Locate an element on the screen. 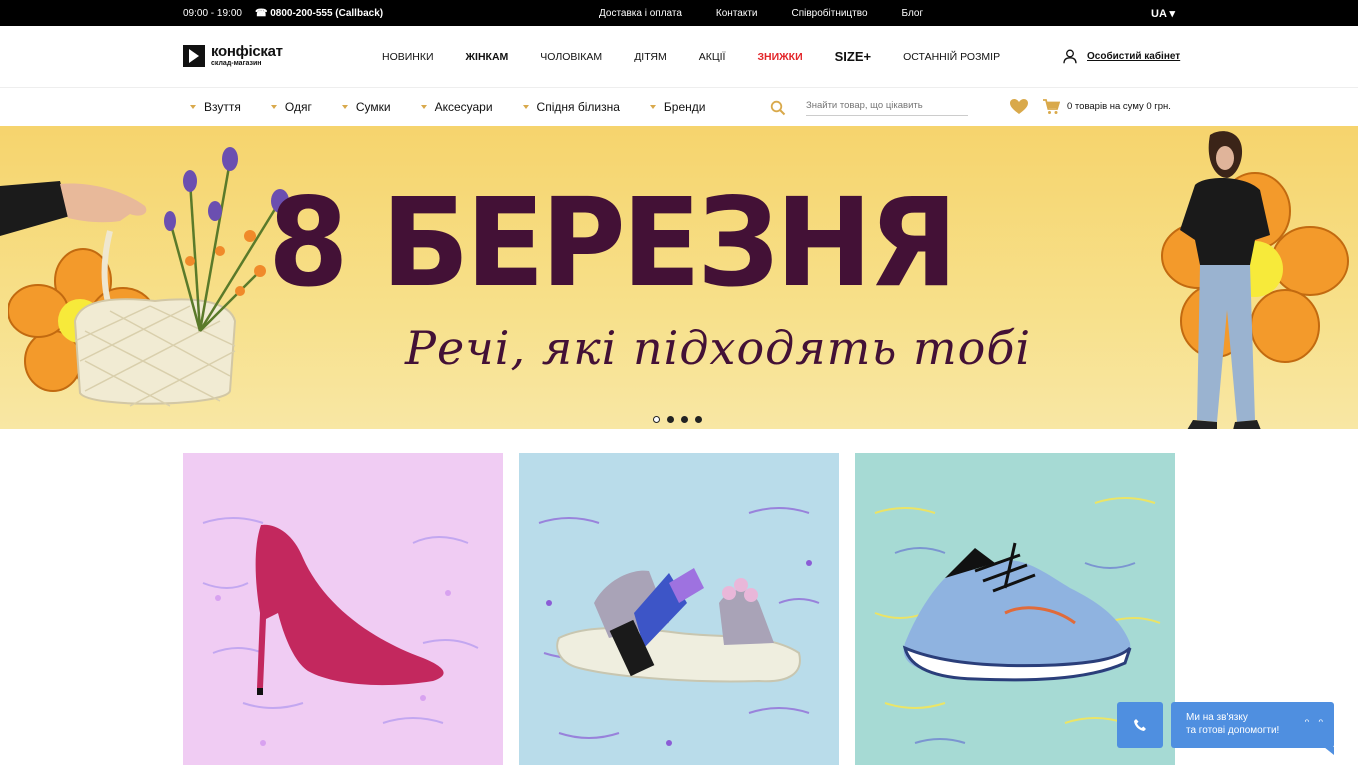  category-label: Бренди is located at coordinates (684, 107).